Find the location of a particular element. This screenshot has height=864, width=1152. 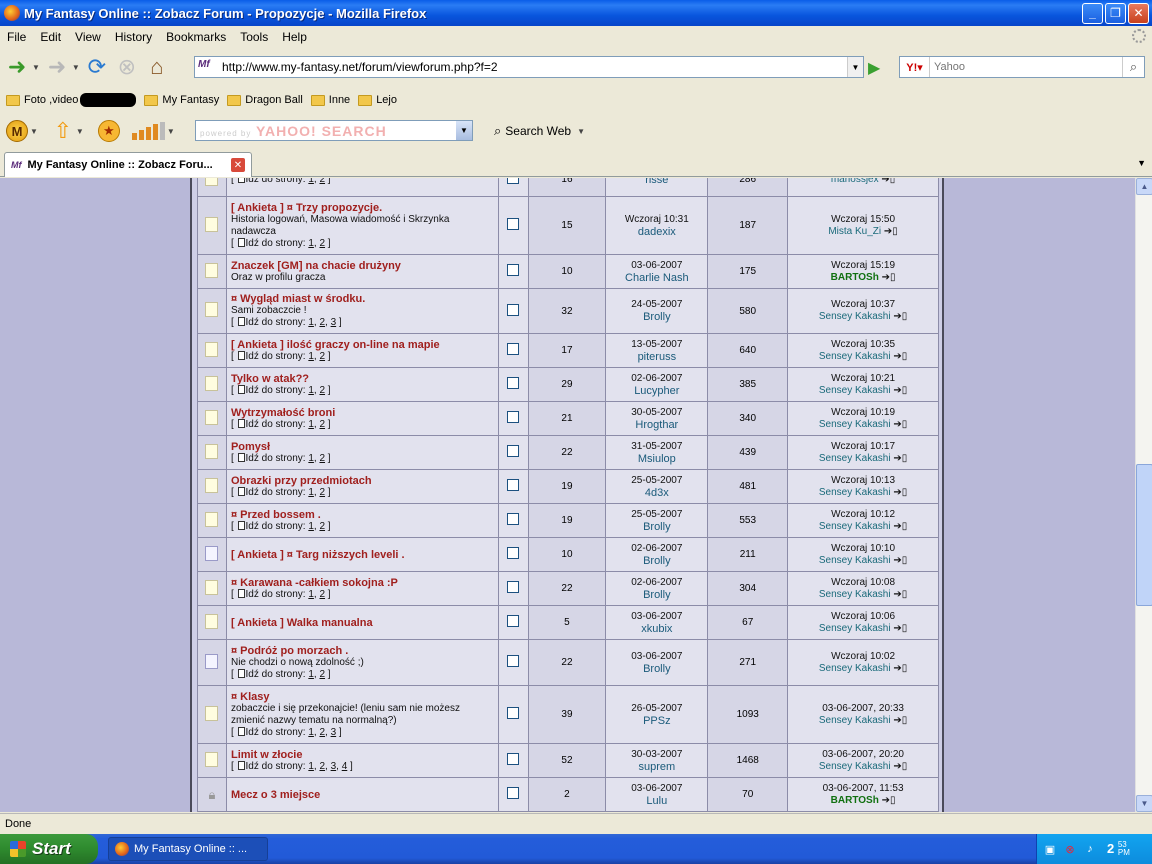

search-engine-icon: Y!▾ is located at coordinates (915, 67).